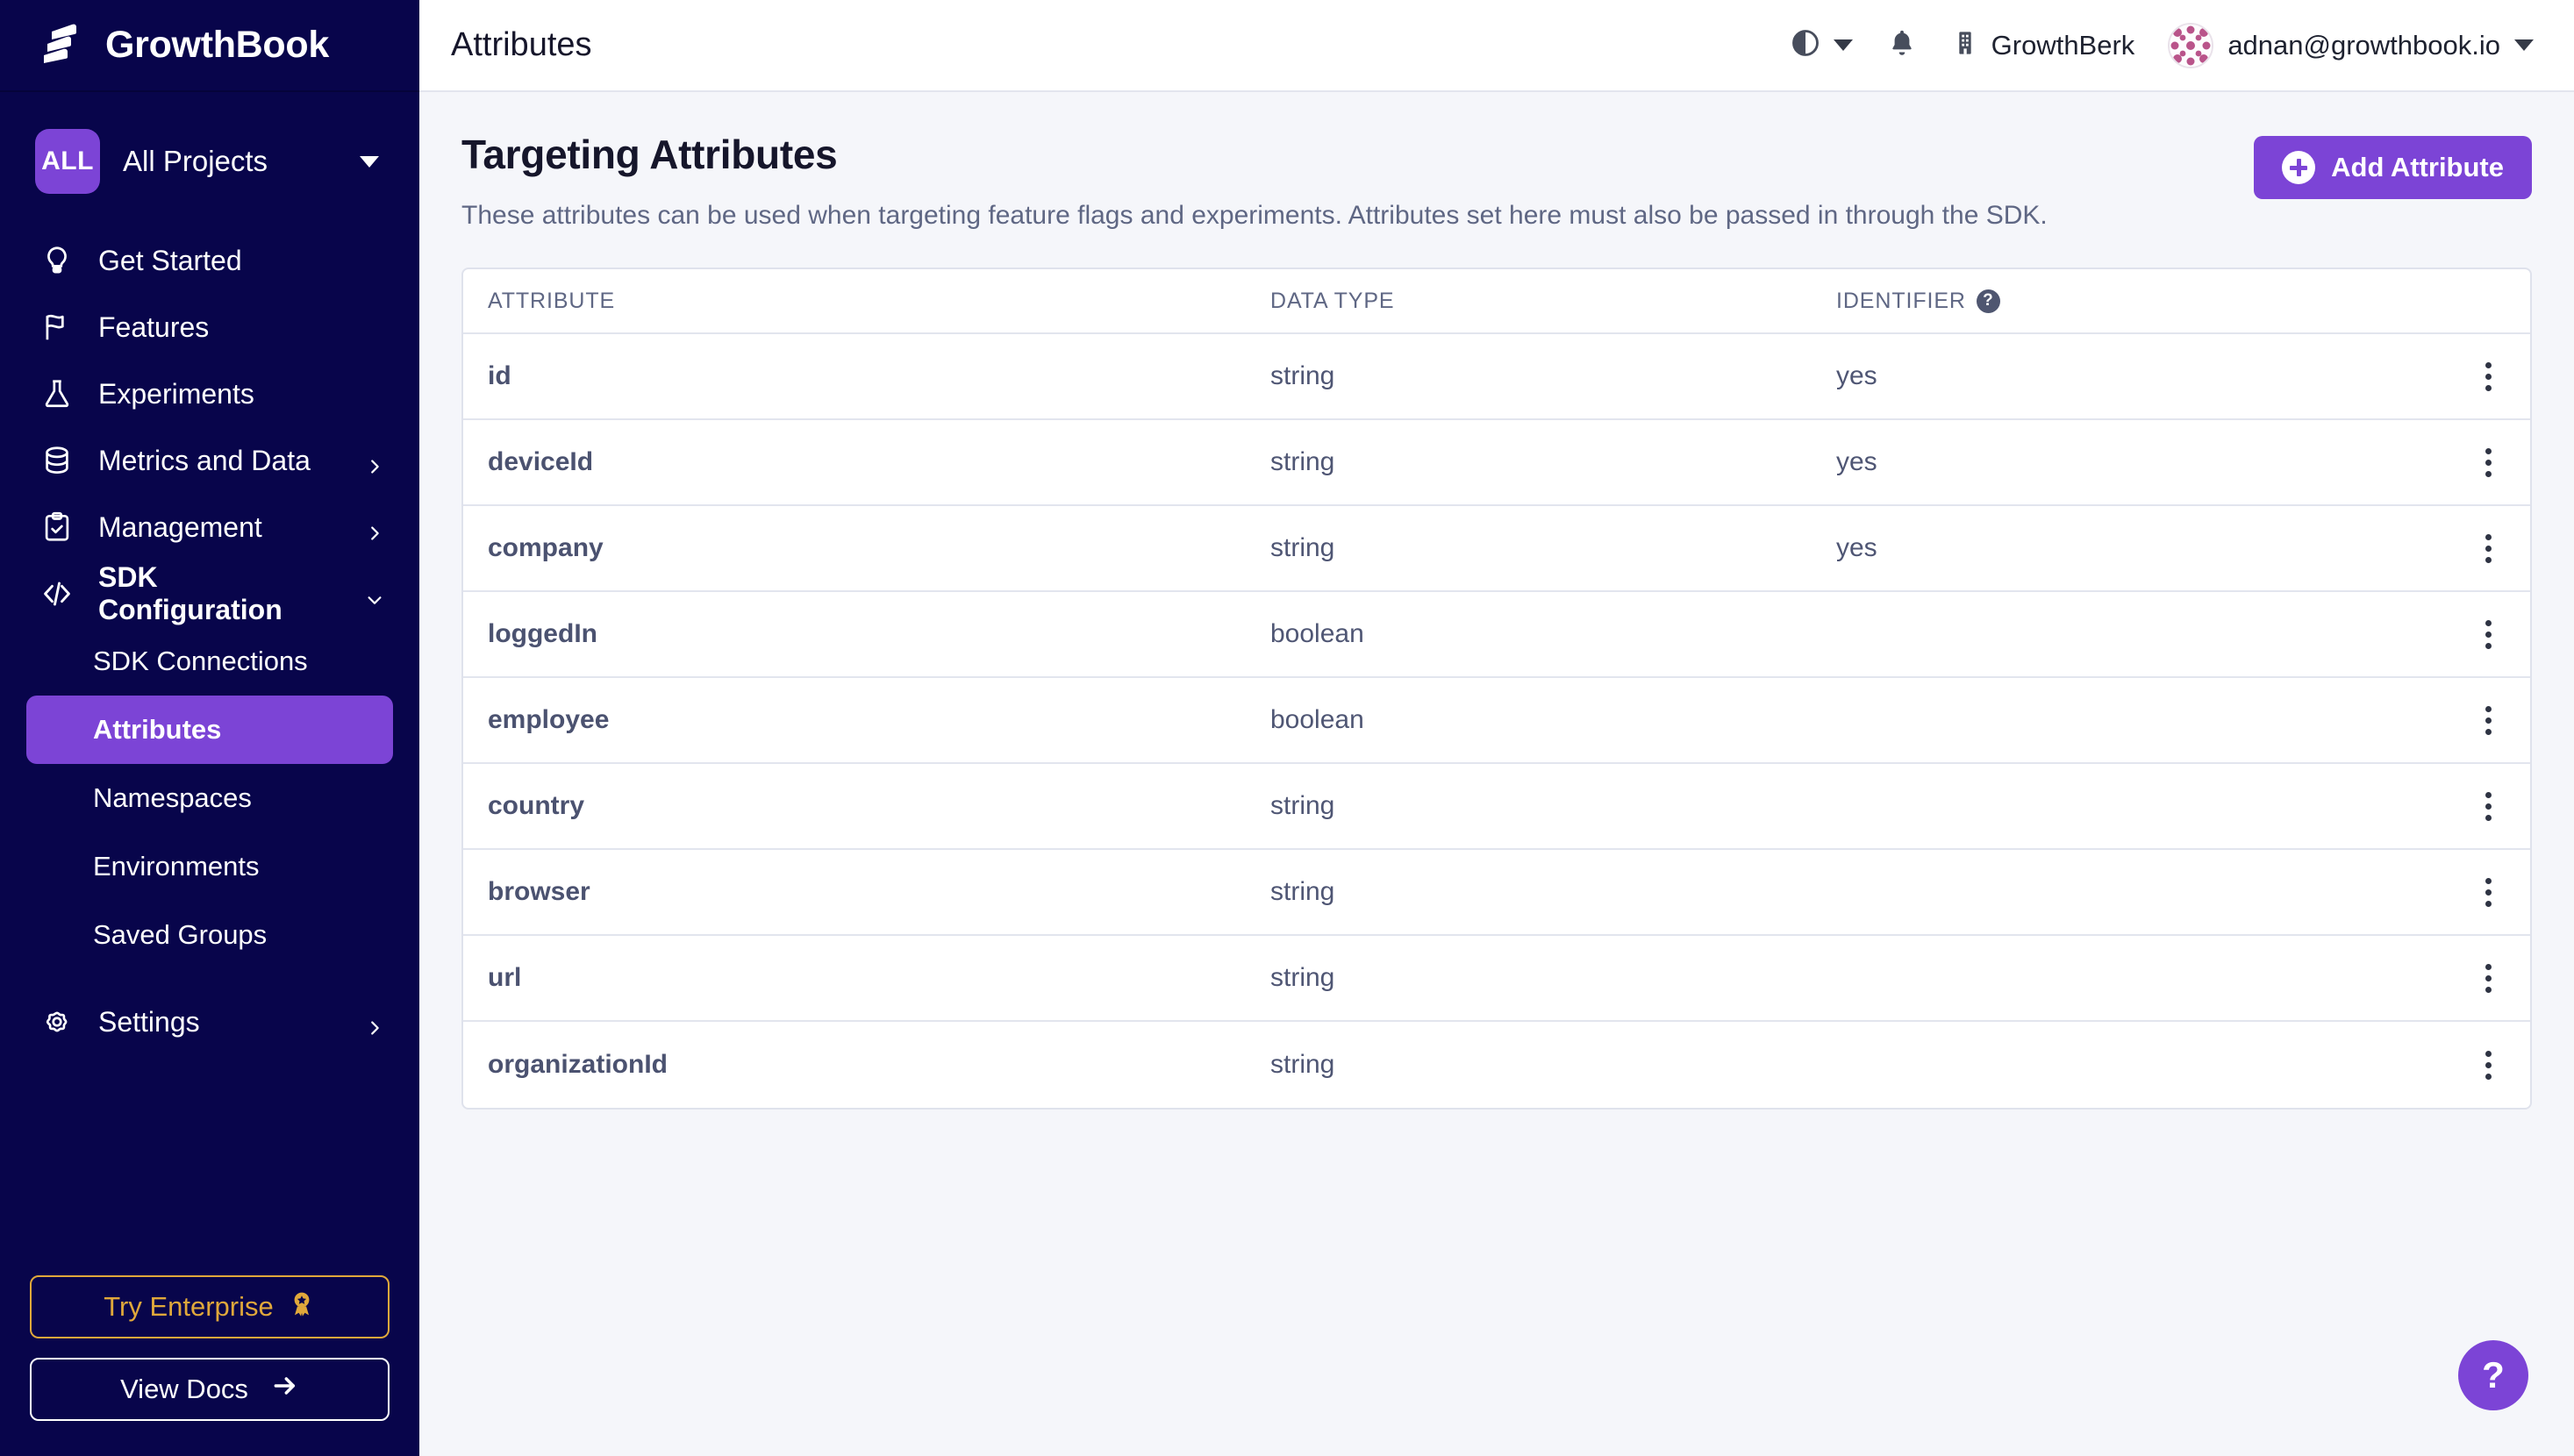  What do you see at coordinates (1496, 377) in the screenshot?
I see `table-row: id string yes` at bounding box center [1496, 377].